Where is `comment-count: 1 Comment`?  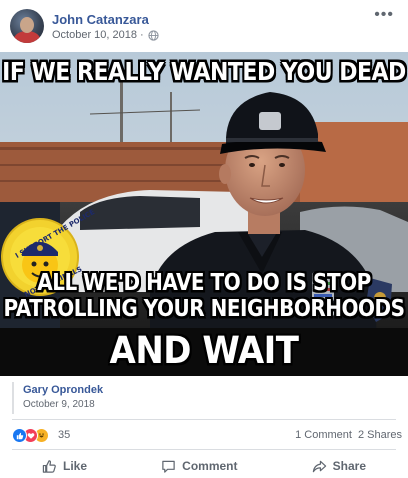
comment-count: 1 Comment is located at coordinates (323, 435).